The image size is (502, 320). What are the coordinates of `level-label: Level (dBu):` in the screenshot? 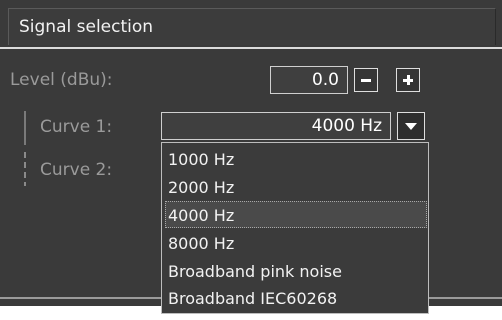 It's located at (61, 80).